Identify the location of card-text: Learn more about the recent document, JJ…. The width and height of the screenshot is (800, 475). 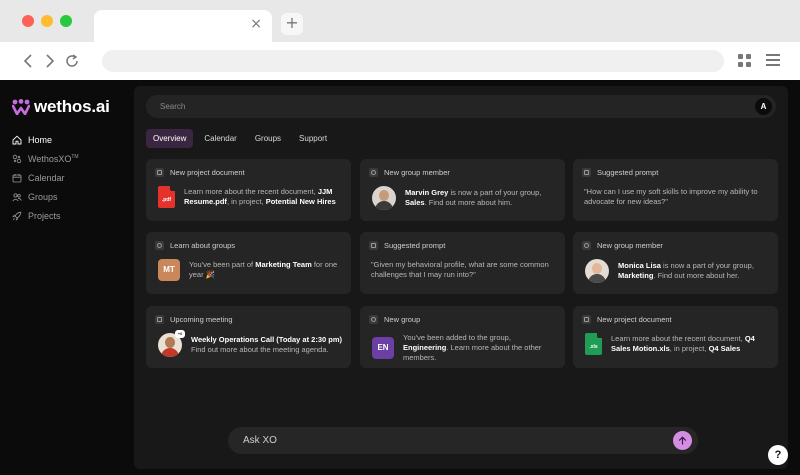
(260, 196).